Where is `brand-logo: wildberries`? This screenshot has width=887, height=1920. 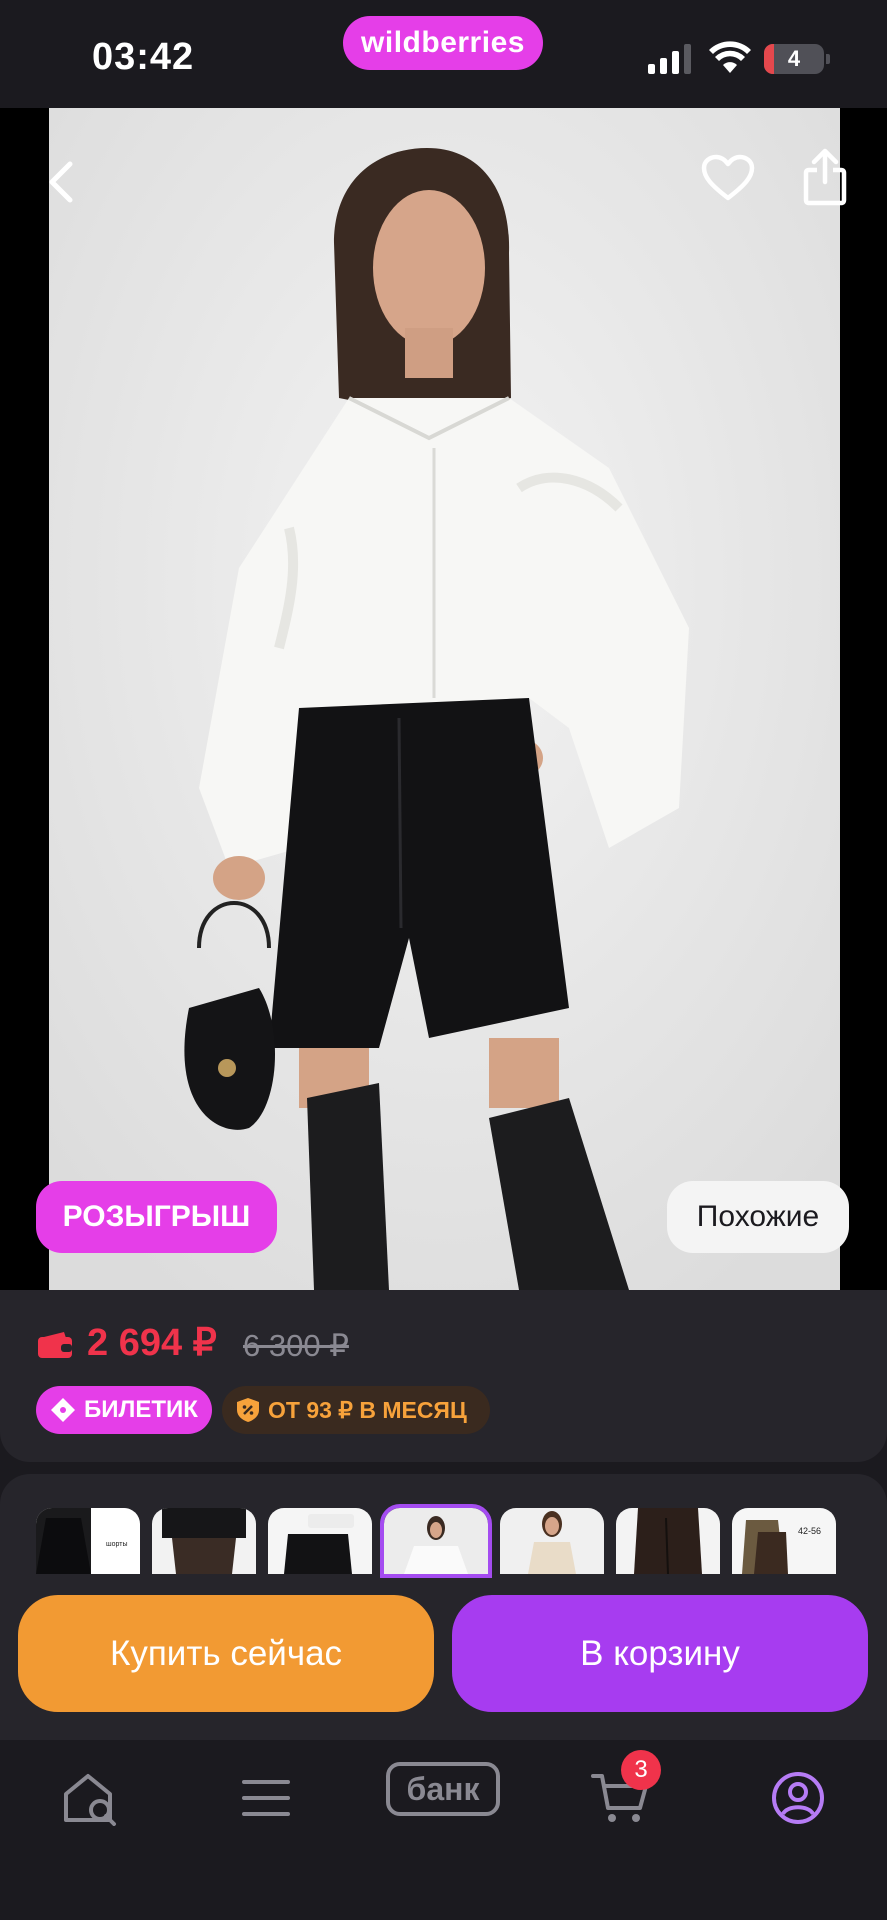 brand-logo: wildberries is located at coordinates (443, 43).